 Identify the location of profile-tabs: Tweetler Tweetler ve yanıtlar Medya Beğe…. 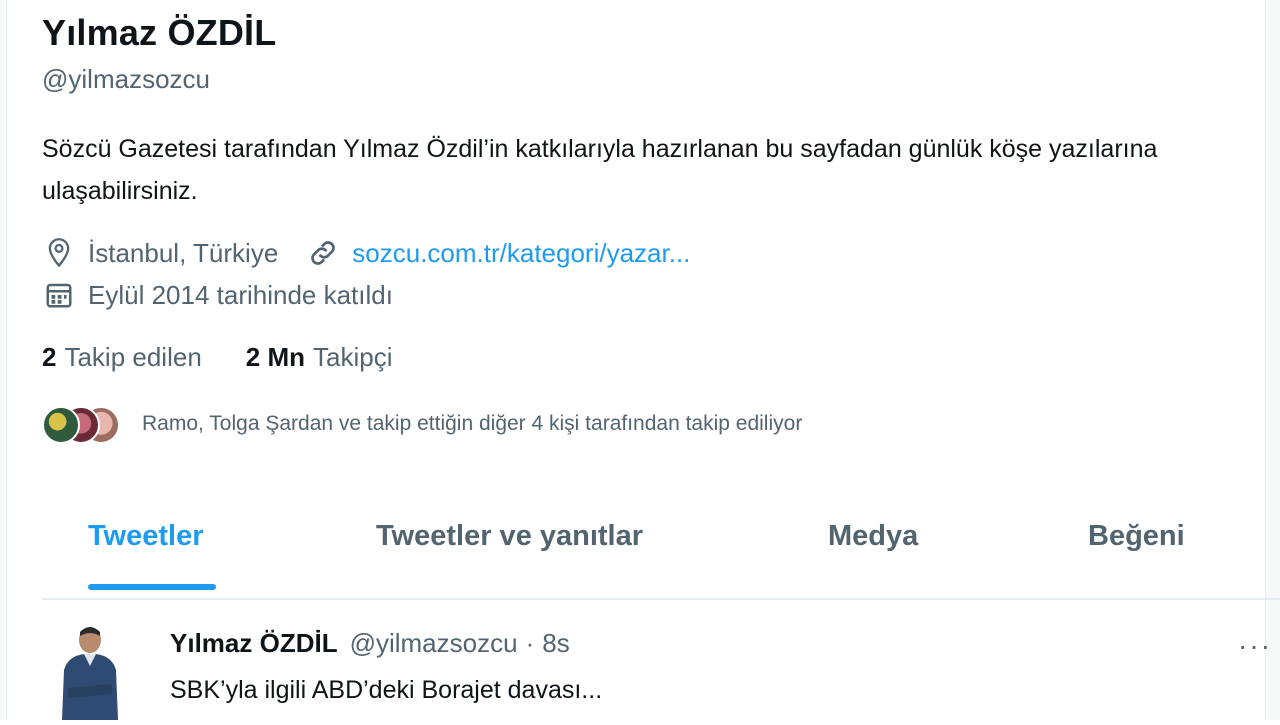
(661, 550).